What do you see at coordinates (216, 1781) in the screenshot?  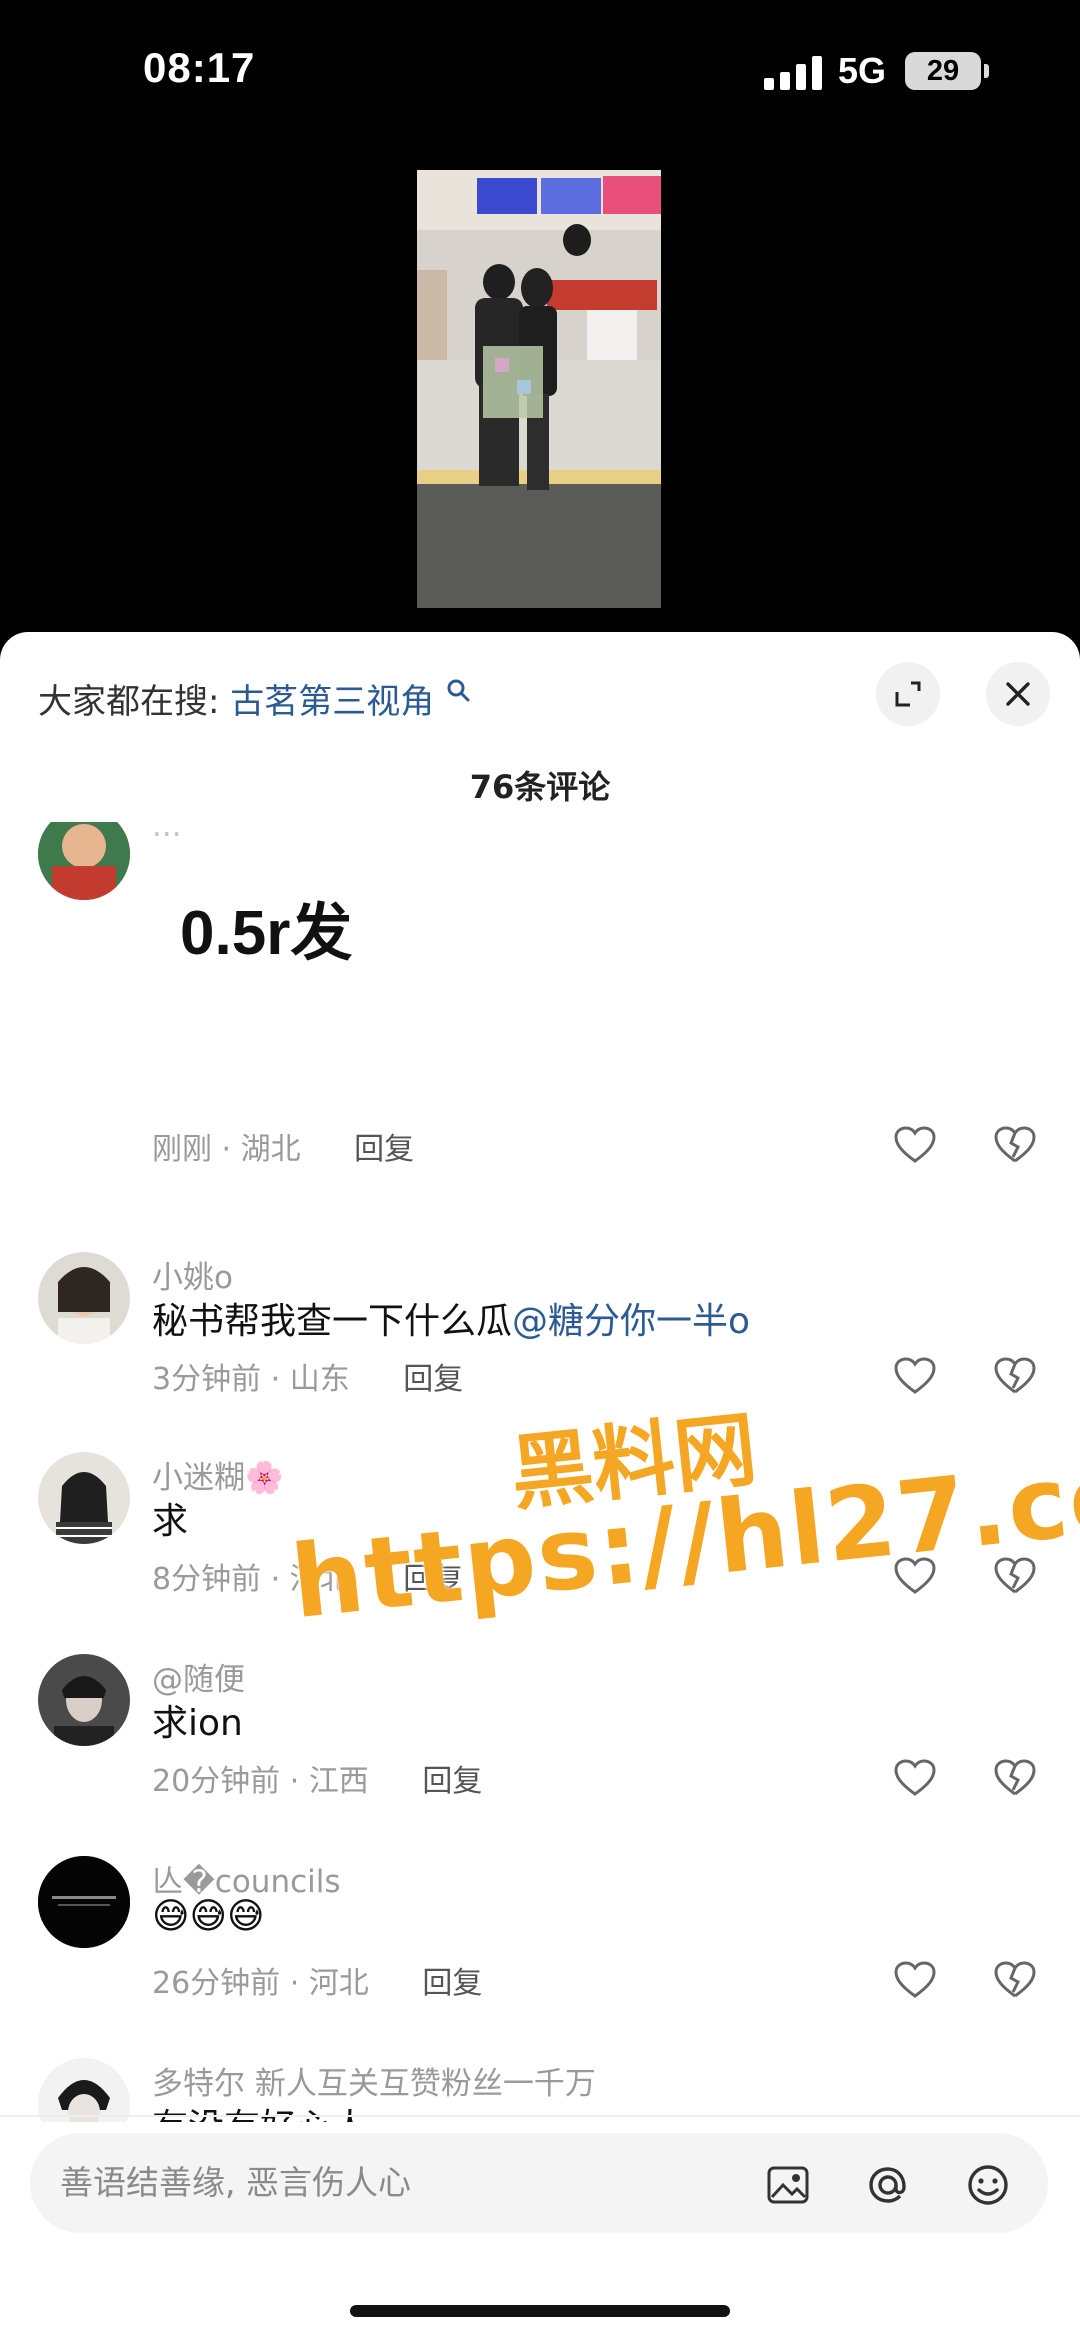 I see `comment-time: 20分钟前` at bounding box center [216, 1781].